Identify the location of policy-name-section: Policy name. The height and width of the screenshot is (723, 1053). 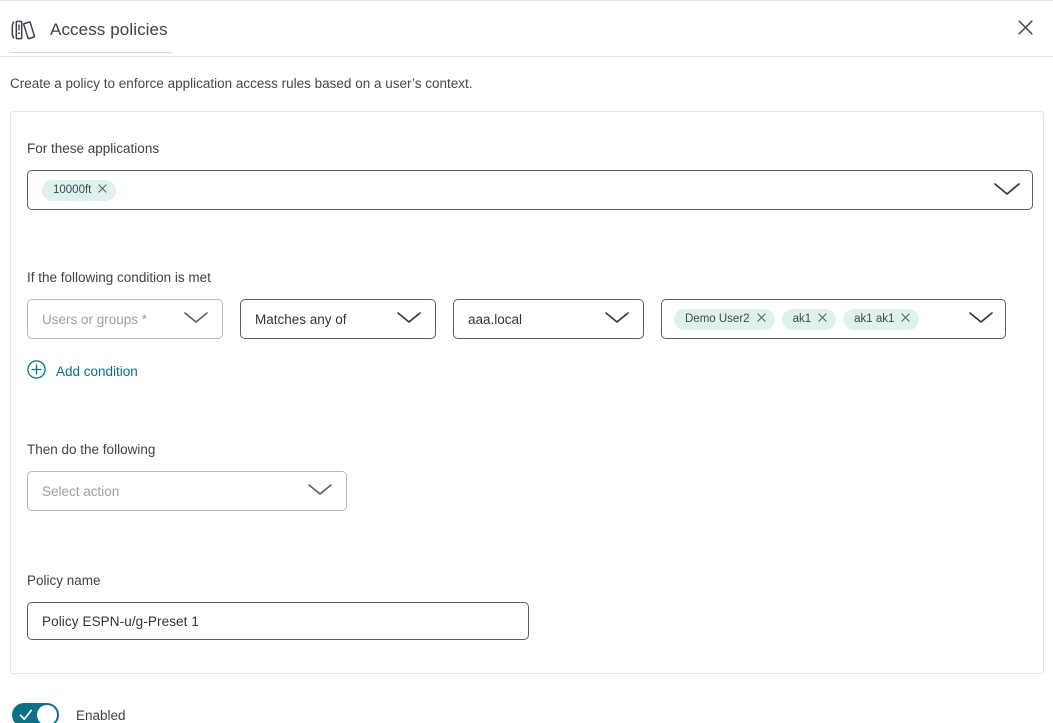
(278, 606).